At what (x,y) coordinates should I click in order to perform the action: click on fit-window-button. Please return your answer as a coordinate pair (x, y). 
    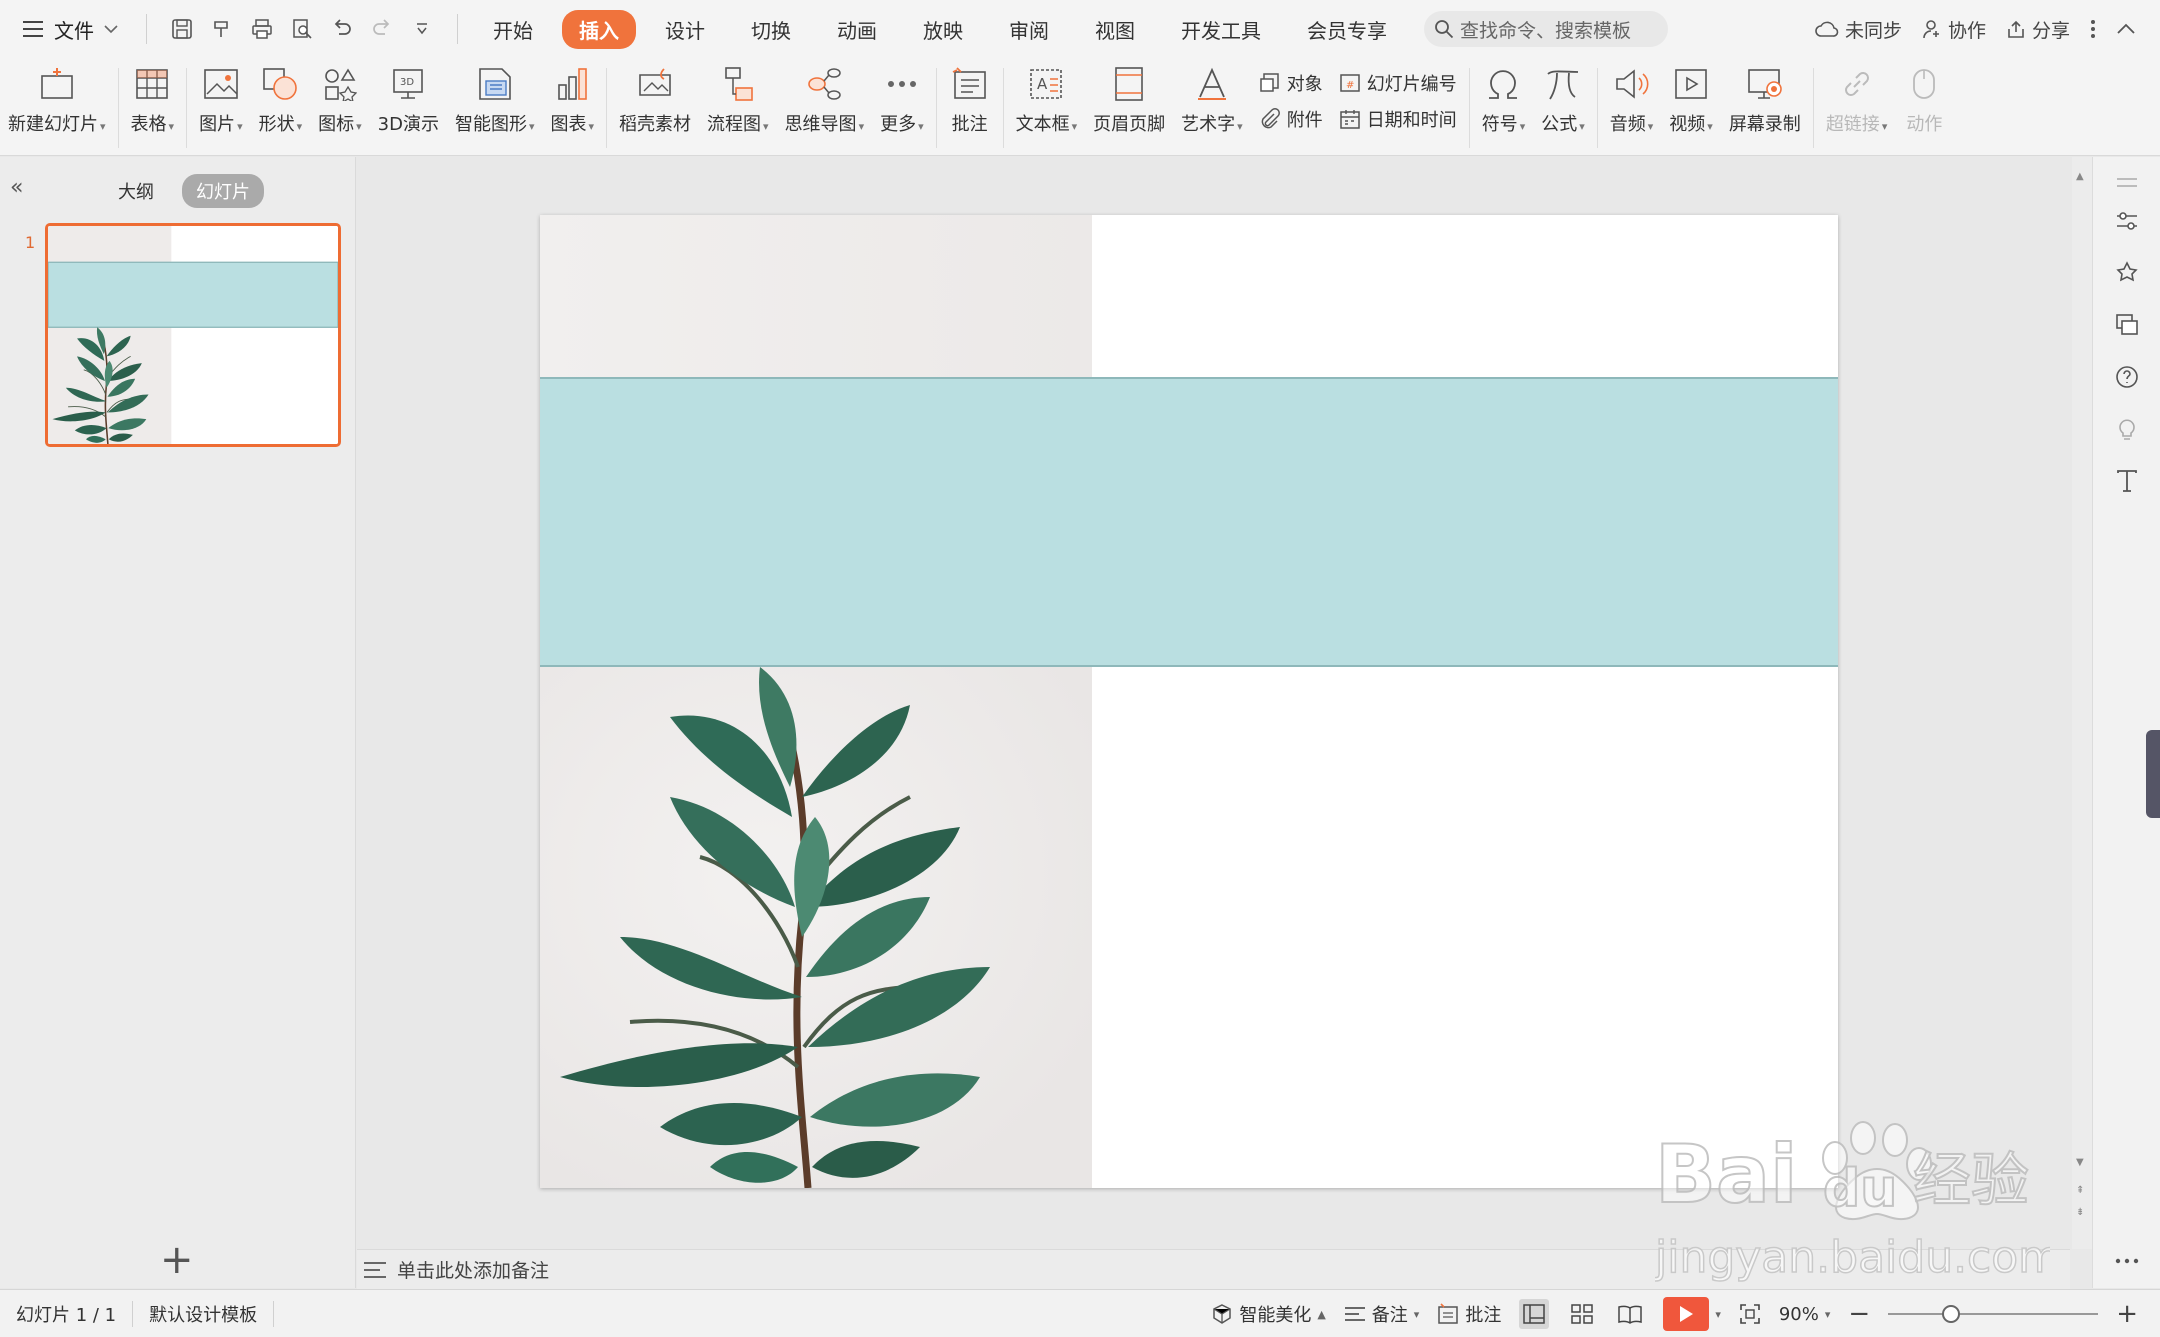
    Looking at the image, I should click on (1750, 1314).